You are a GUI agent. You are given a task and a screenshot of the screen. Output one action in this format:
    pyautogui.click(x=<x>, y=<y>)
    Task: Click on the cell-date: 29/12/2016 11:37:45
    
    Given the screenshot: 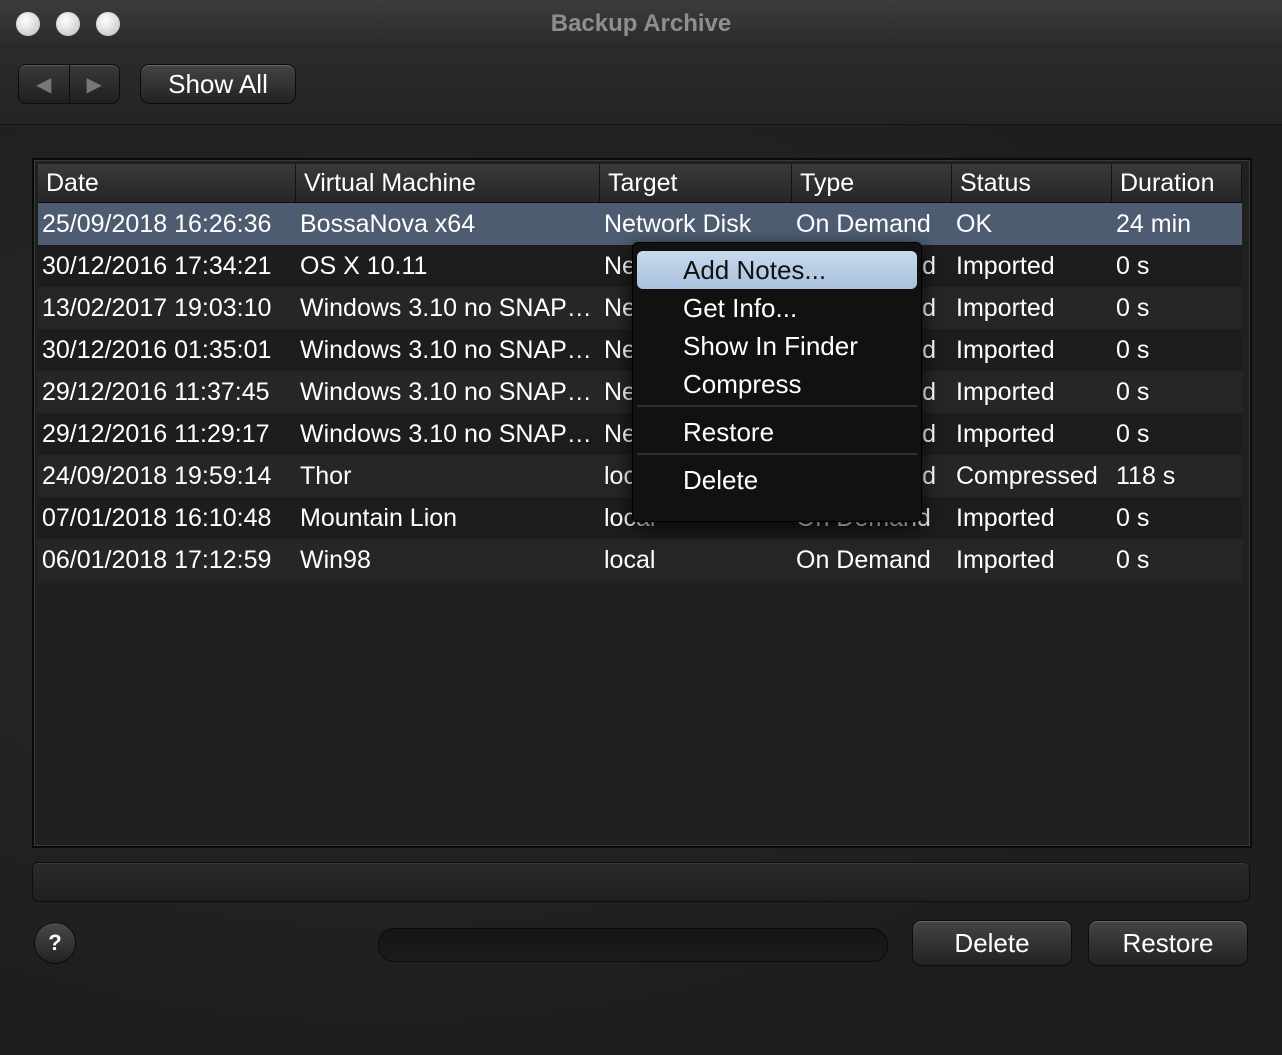 What is the action you would take?
    pyautogui.click(x=156, y=392)
    